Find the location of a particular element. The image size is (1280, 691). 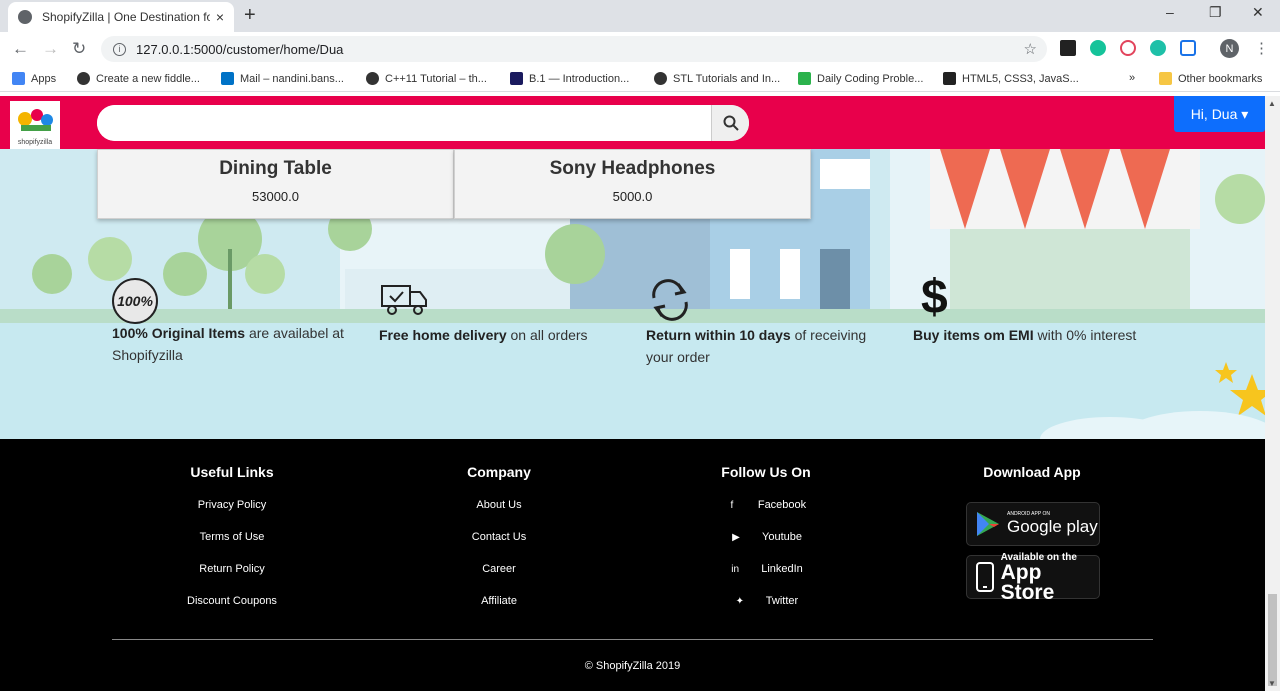

feature-emi: Buy items om EMI with 0% interest is located at coordinates (1025, 335).